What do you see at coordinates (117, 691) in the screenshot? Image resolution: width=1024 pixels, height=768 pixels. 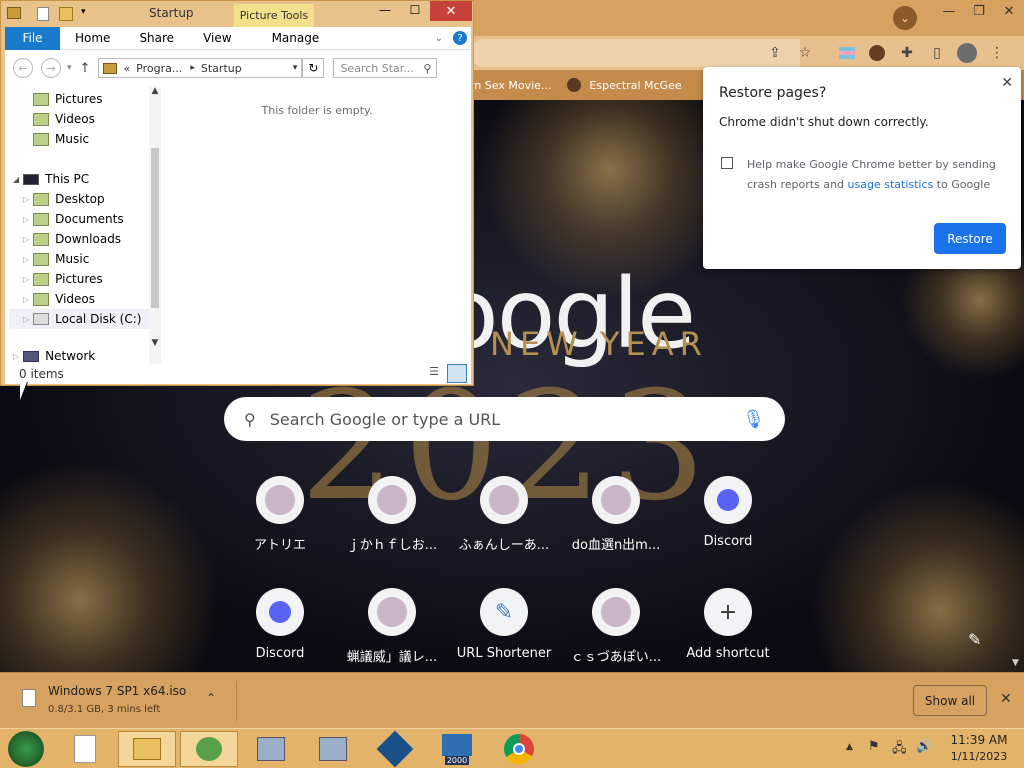 I see `download-filename: Windows 7 SP1 x64.iso` at bounding box center [117, 691].